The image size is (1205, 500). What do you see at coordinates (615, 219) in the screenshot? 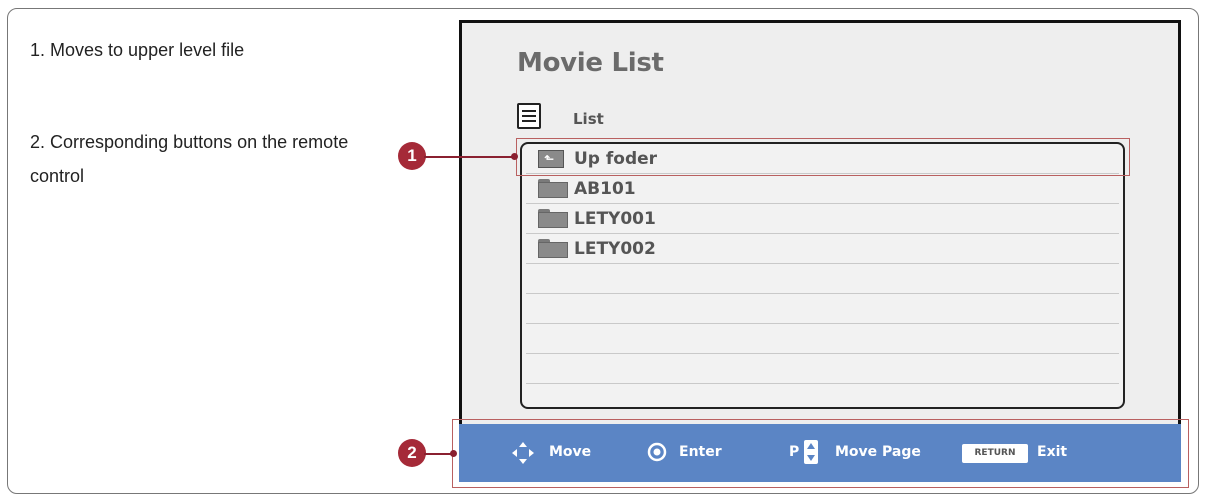
I see `list-item-label: LETY001` at bounding box center [615, 219].